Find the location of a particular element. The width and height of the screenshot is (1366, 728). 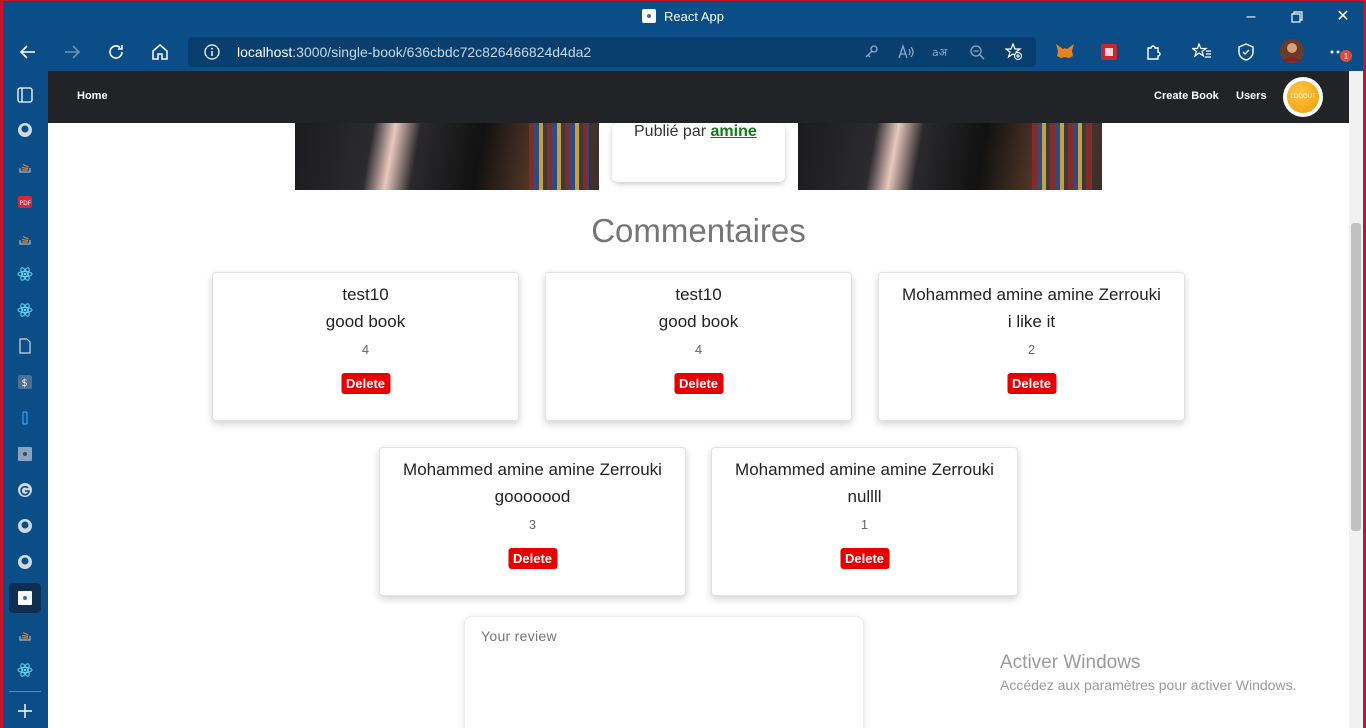

window-title-text: React App is located at coordinates (694, 16).